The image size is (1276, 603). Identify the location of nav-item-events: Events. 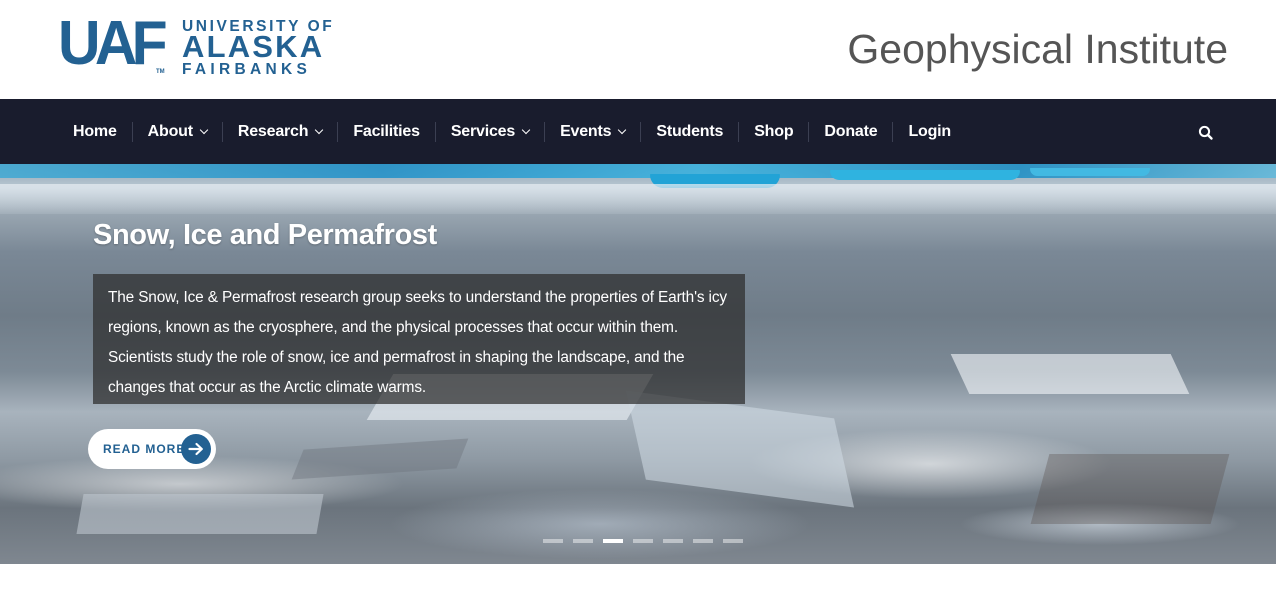
(592, 131).